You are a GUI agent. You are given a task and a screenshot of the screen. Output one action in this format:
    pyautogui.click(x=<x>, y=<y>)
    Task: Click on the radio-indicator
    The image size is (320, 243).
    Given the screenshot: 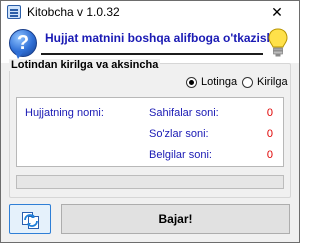 What is the action you would take?
    pyautogui.click(x=247, y=82)
    